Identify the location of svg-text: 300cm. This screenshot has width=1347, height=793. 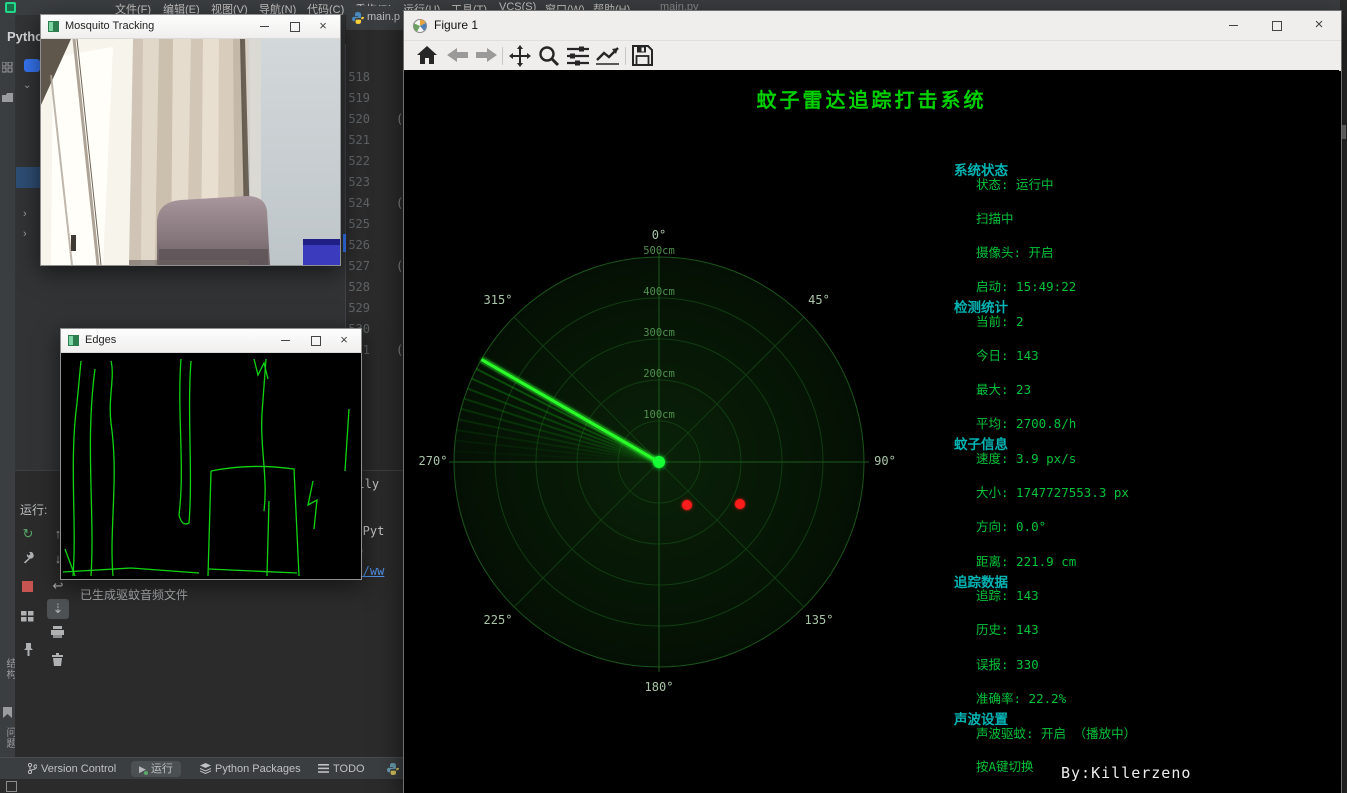
(659, 333).